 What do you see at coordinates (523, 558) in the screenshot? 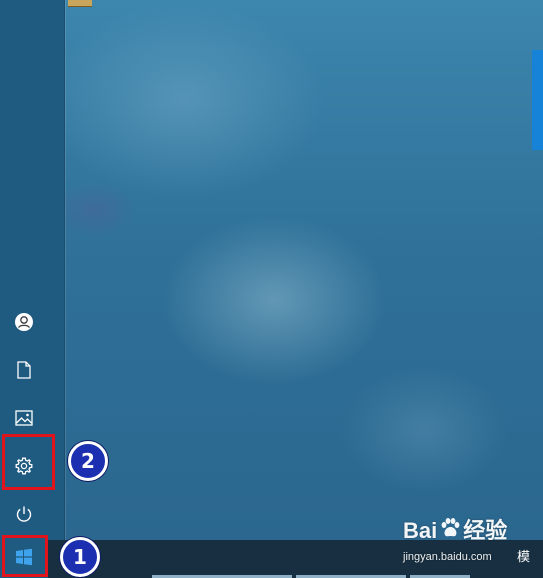
I see `ime-indicator: 模` at bounding box center [523, 558].